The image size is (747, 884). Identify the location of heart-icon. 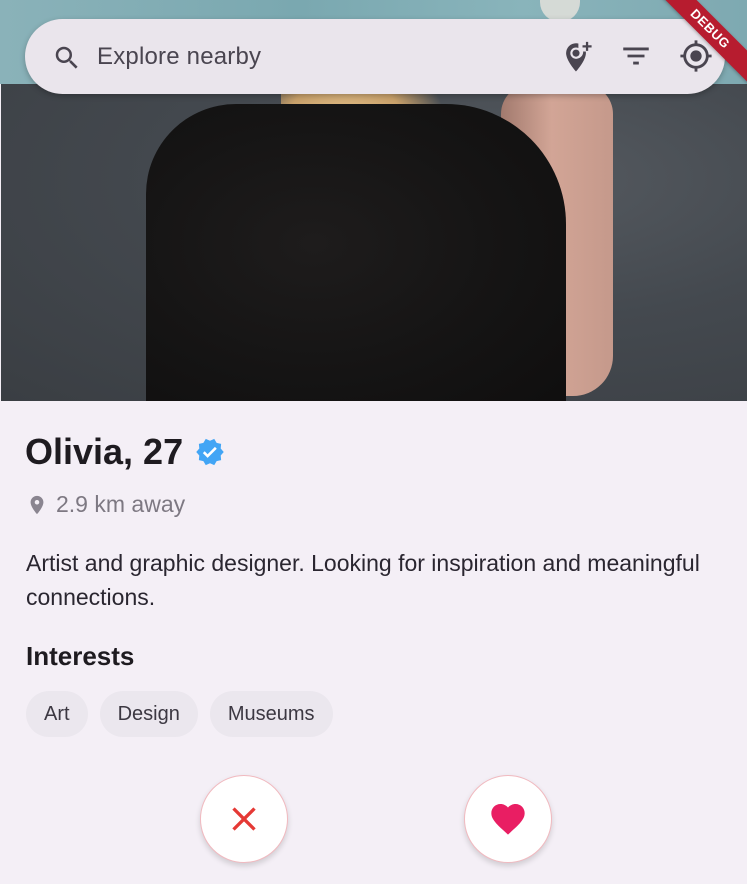
(508, 819).